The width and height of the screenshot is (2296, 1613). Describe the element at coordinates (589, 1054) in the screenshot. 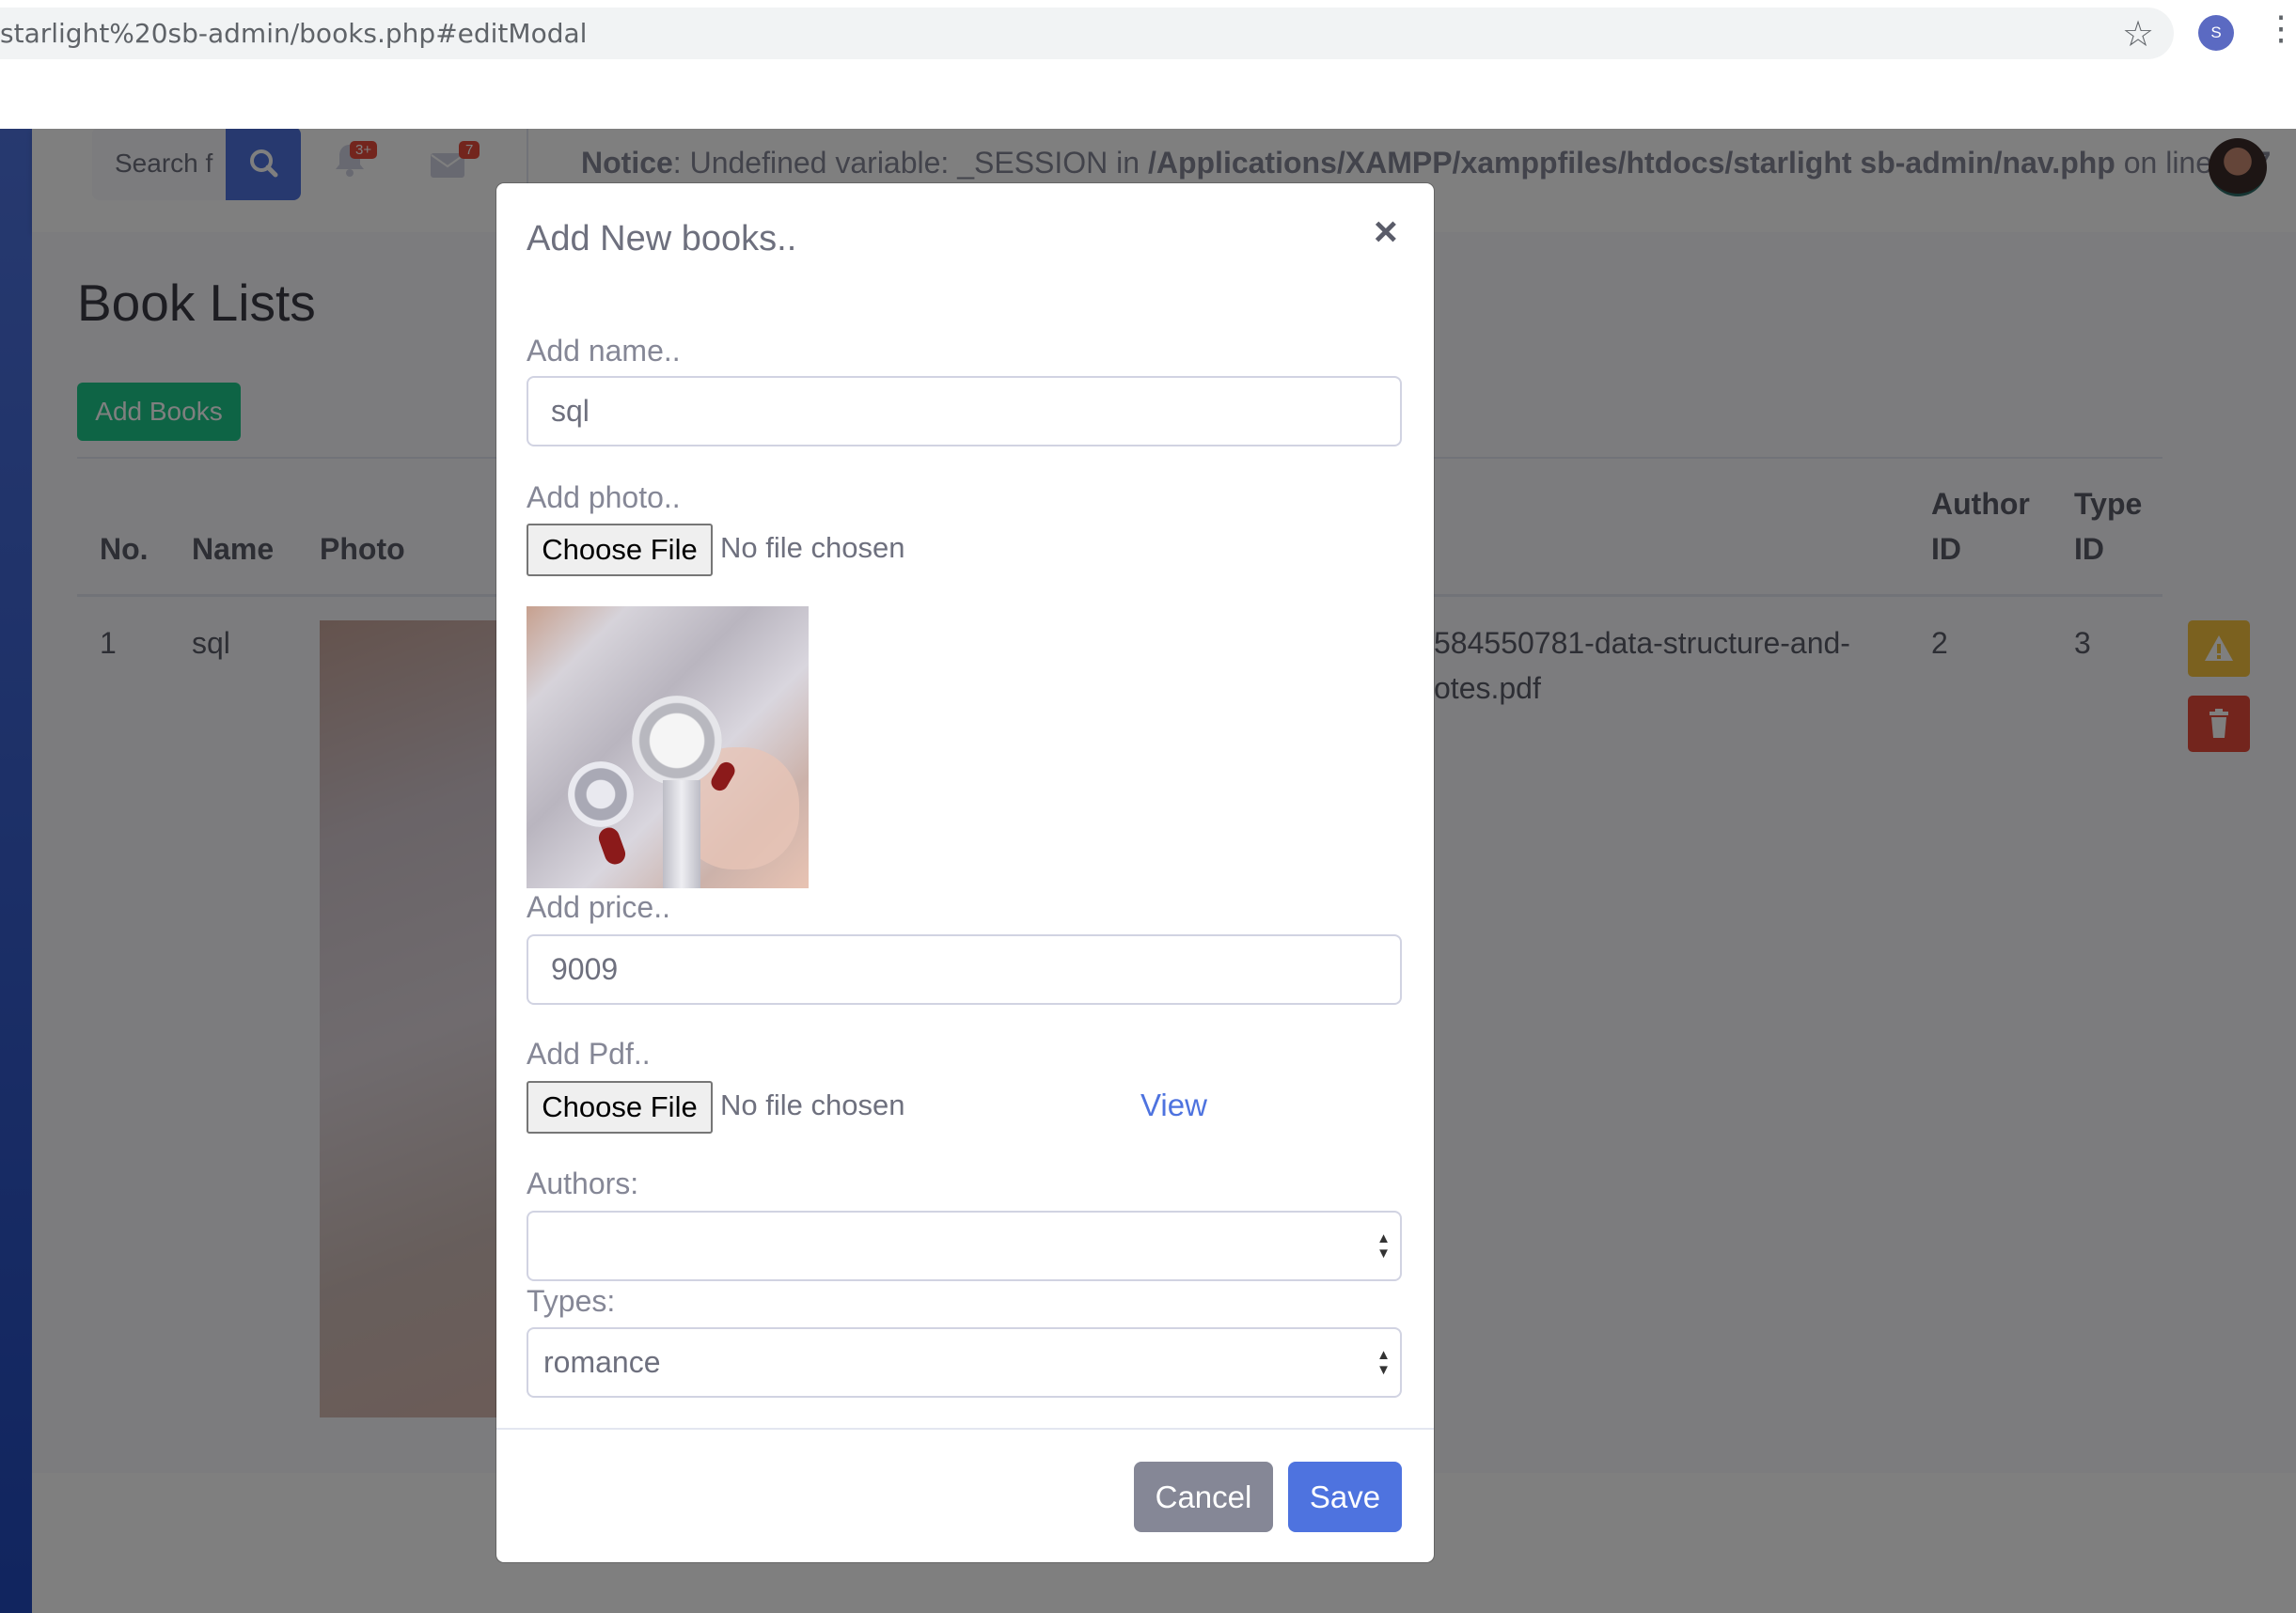

I see `pdf-label: Add Pdf..` at that location.